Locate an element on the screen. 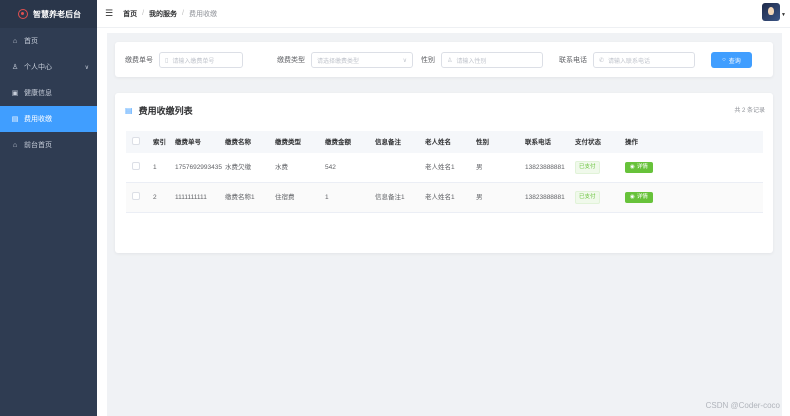  phone-placeholder: 请输入联系电话 is located at coordinates (629, 61).